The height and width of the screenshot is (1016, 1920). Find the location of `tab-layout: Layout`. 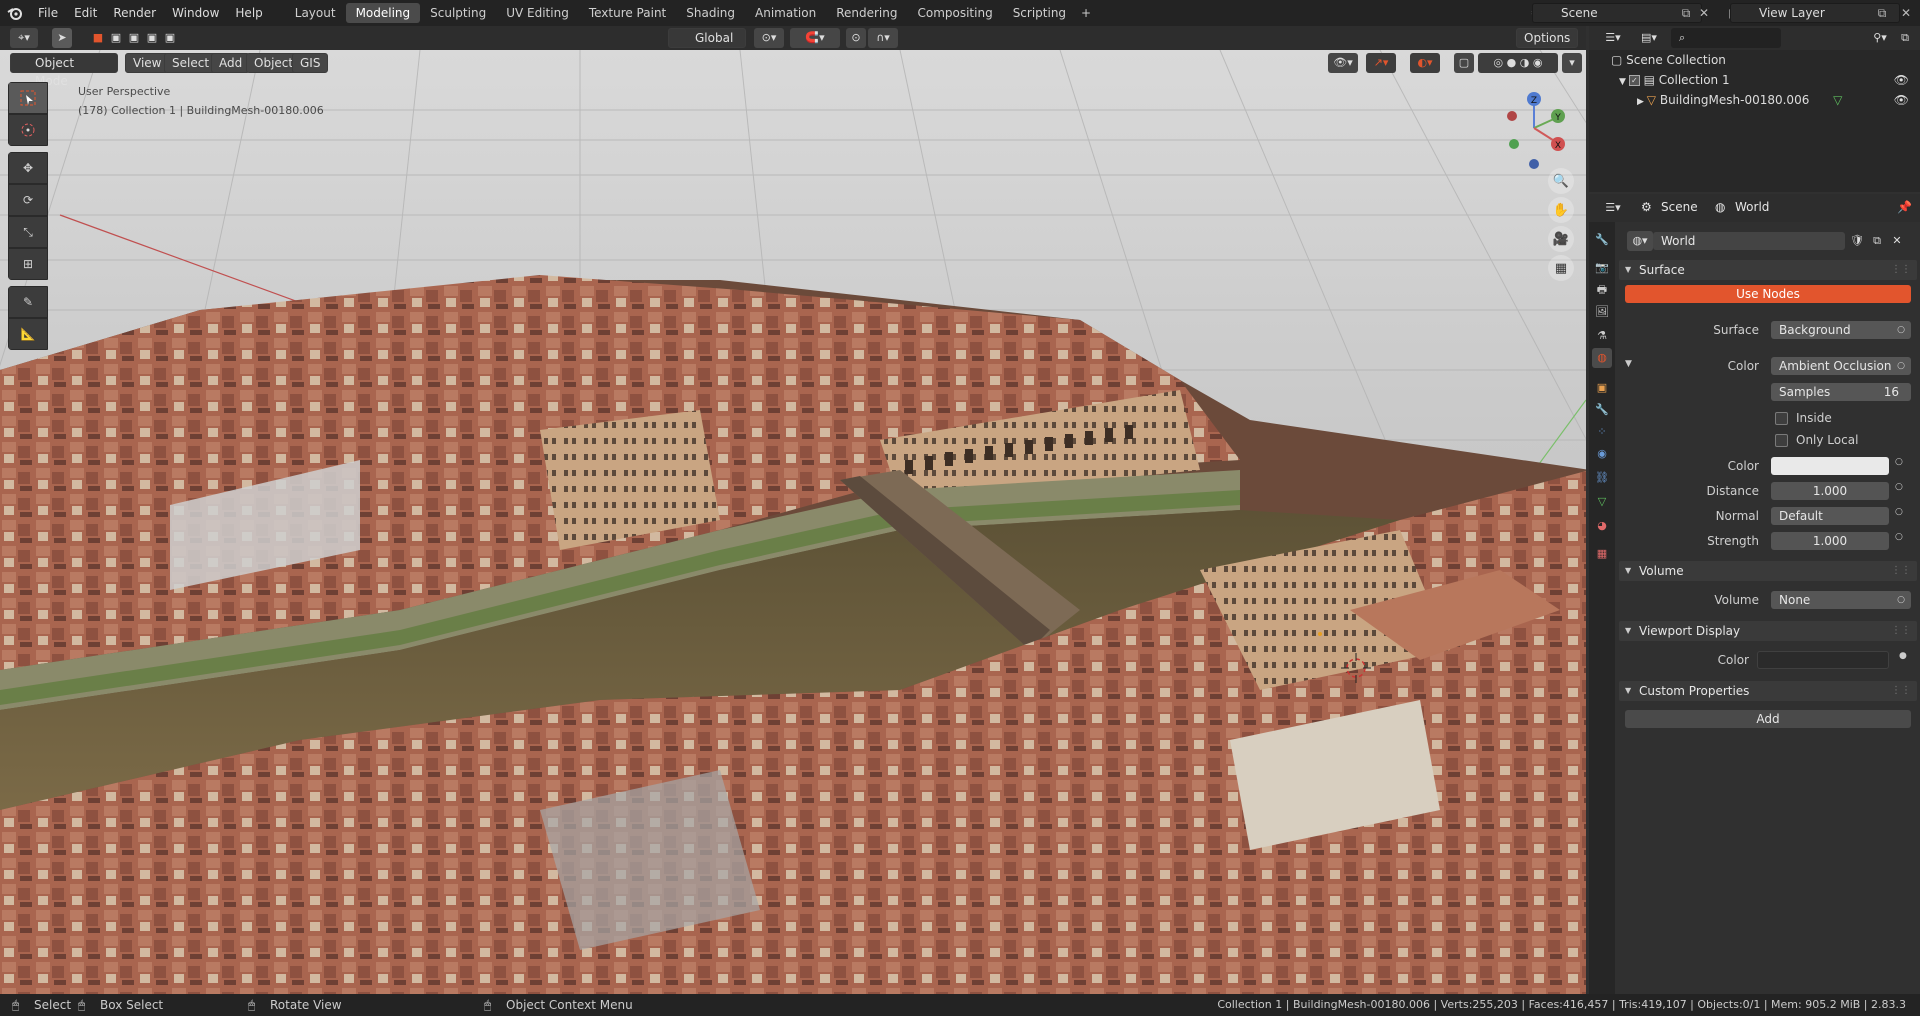

tab-layout: Layout is located at coordinates (315, 13).